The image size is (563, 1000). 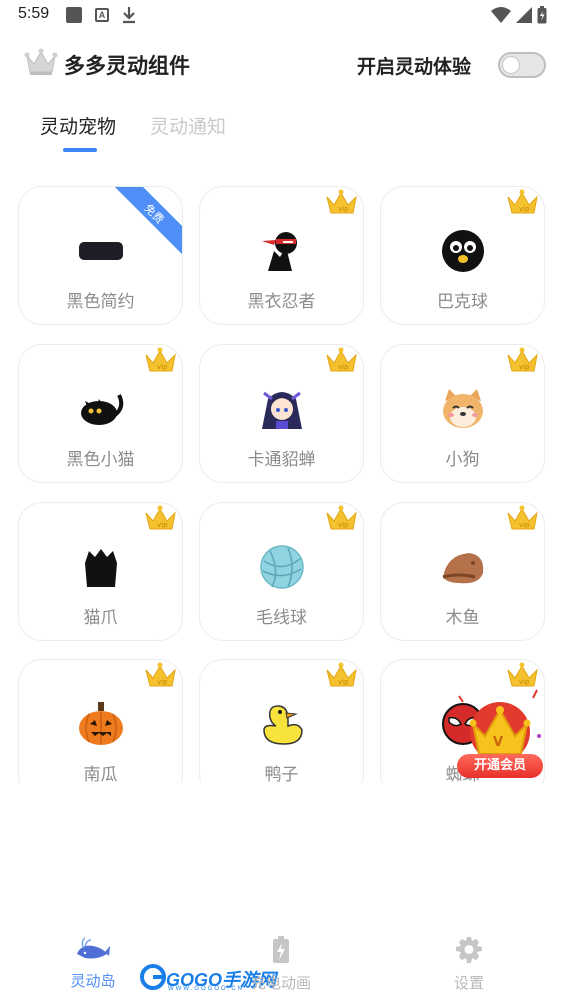 I want to click on pet-card-black-cat: vip 黑色小猫, so click(x=100, y=413).